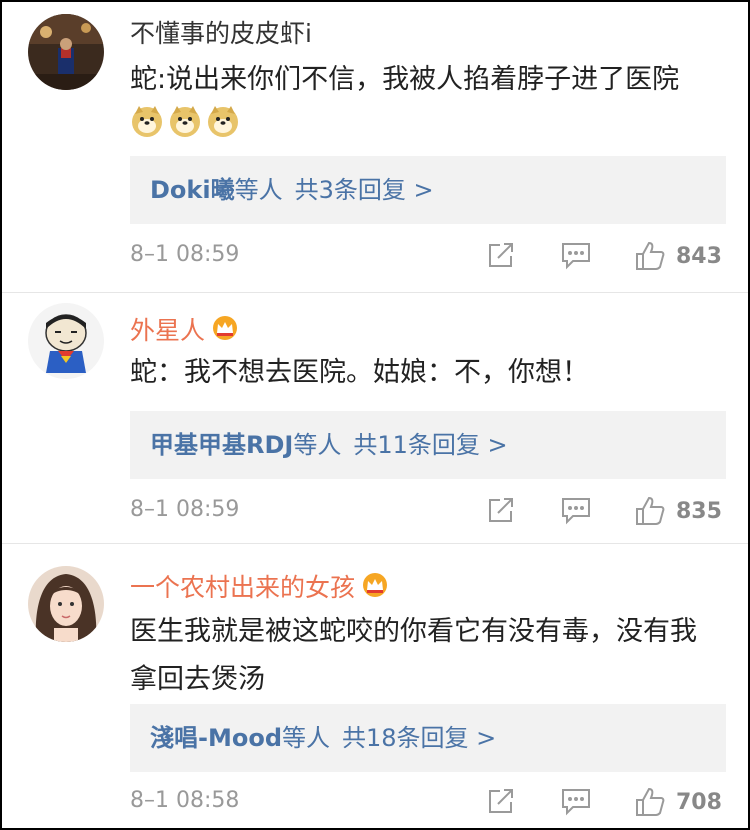 The image size is (750, 830). I want to click on like-count: 843, so click(699, 256).